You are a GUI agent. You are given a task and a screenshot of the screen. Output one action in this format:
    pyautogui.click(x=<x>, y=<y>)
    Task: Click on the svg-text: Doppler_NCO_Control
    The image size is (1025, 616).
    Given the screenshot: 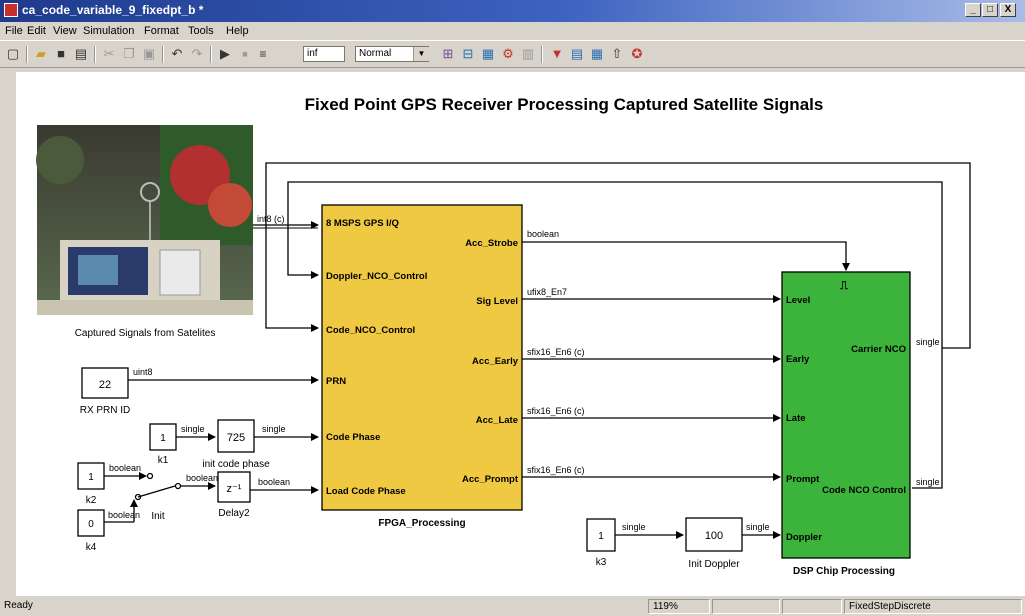 What is the action you would take?
    pyautogui.click(x=376, y=276)
    